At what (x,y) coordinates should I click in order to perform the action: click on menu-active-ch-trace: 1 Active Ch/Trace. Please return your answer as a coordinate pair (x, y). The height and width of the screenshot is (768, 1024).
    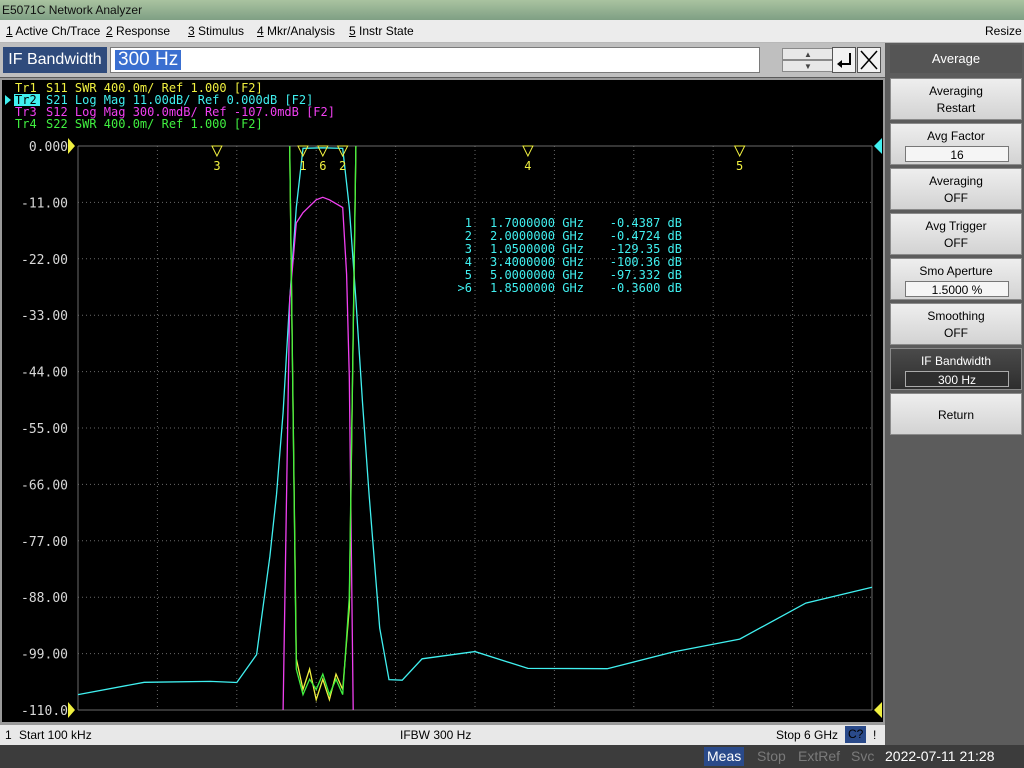
    Looking at the image, I should click on (53, 31).